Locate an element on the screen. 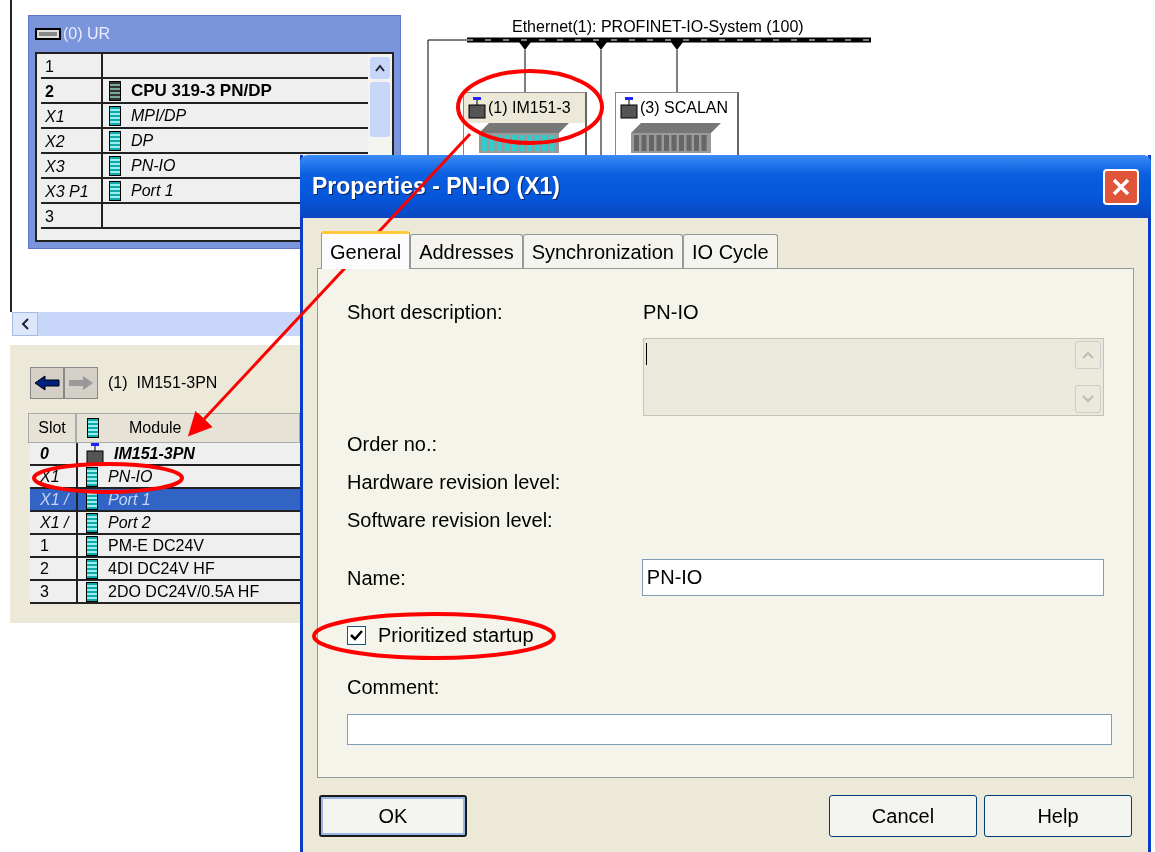 This screenshot has width=1155, height=852. slot-cell: X3 P1 is located at coordinates (72, 190).